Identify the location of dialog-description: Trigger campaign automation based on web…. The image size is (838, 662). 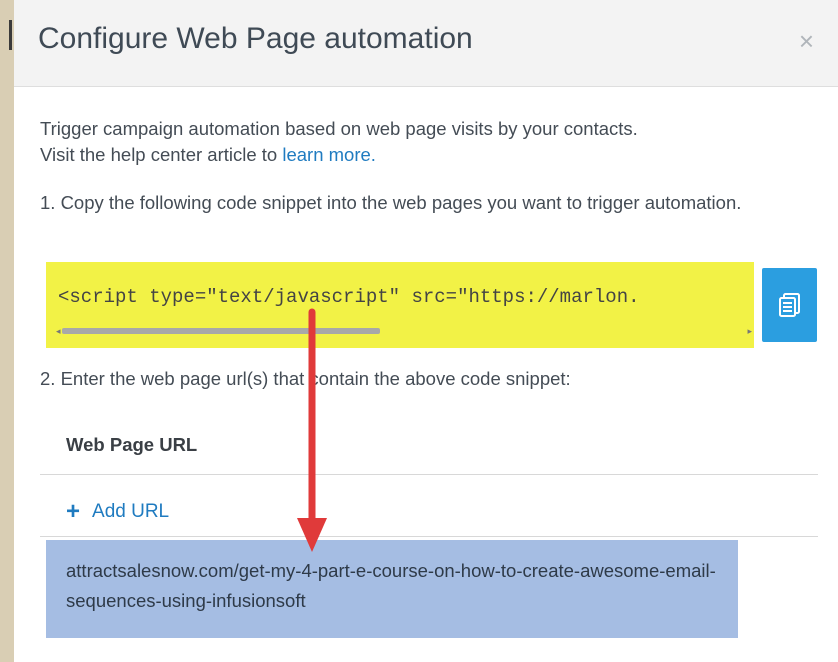
(425, 142).